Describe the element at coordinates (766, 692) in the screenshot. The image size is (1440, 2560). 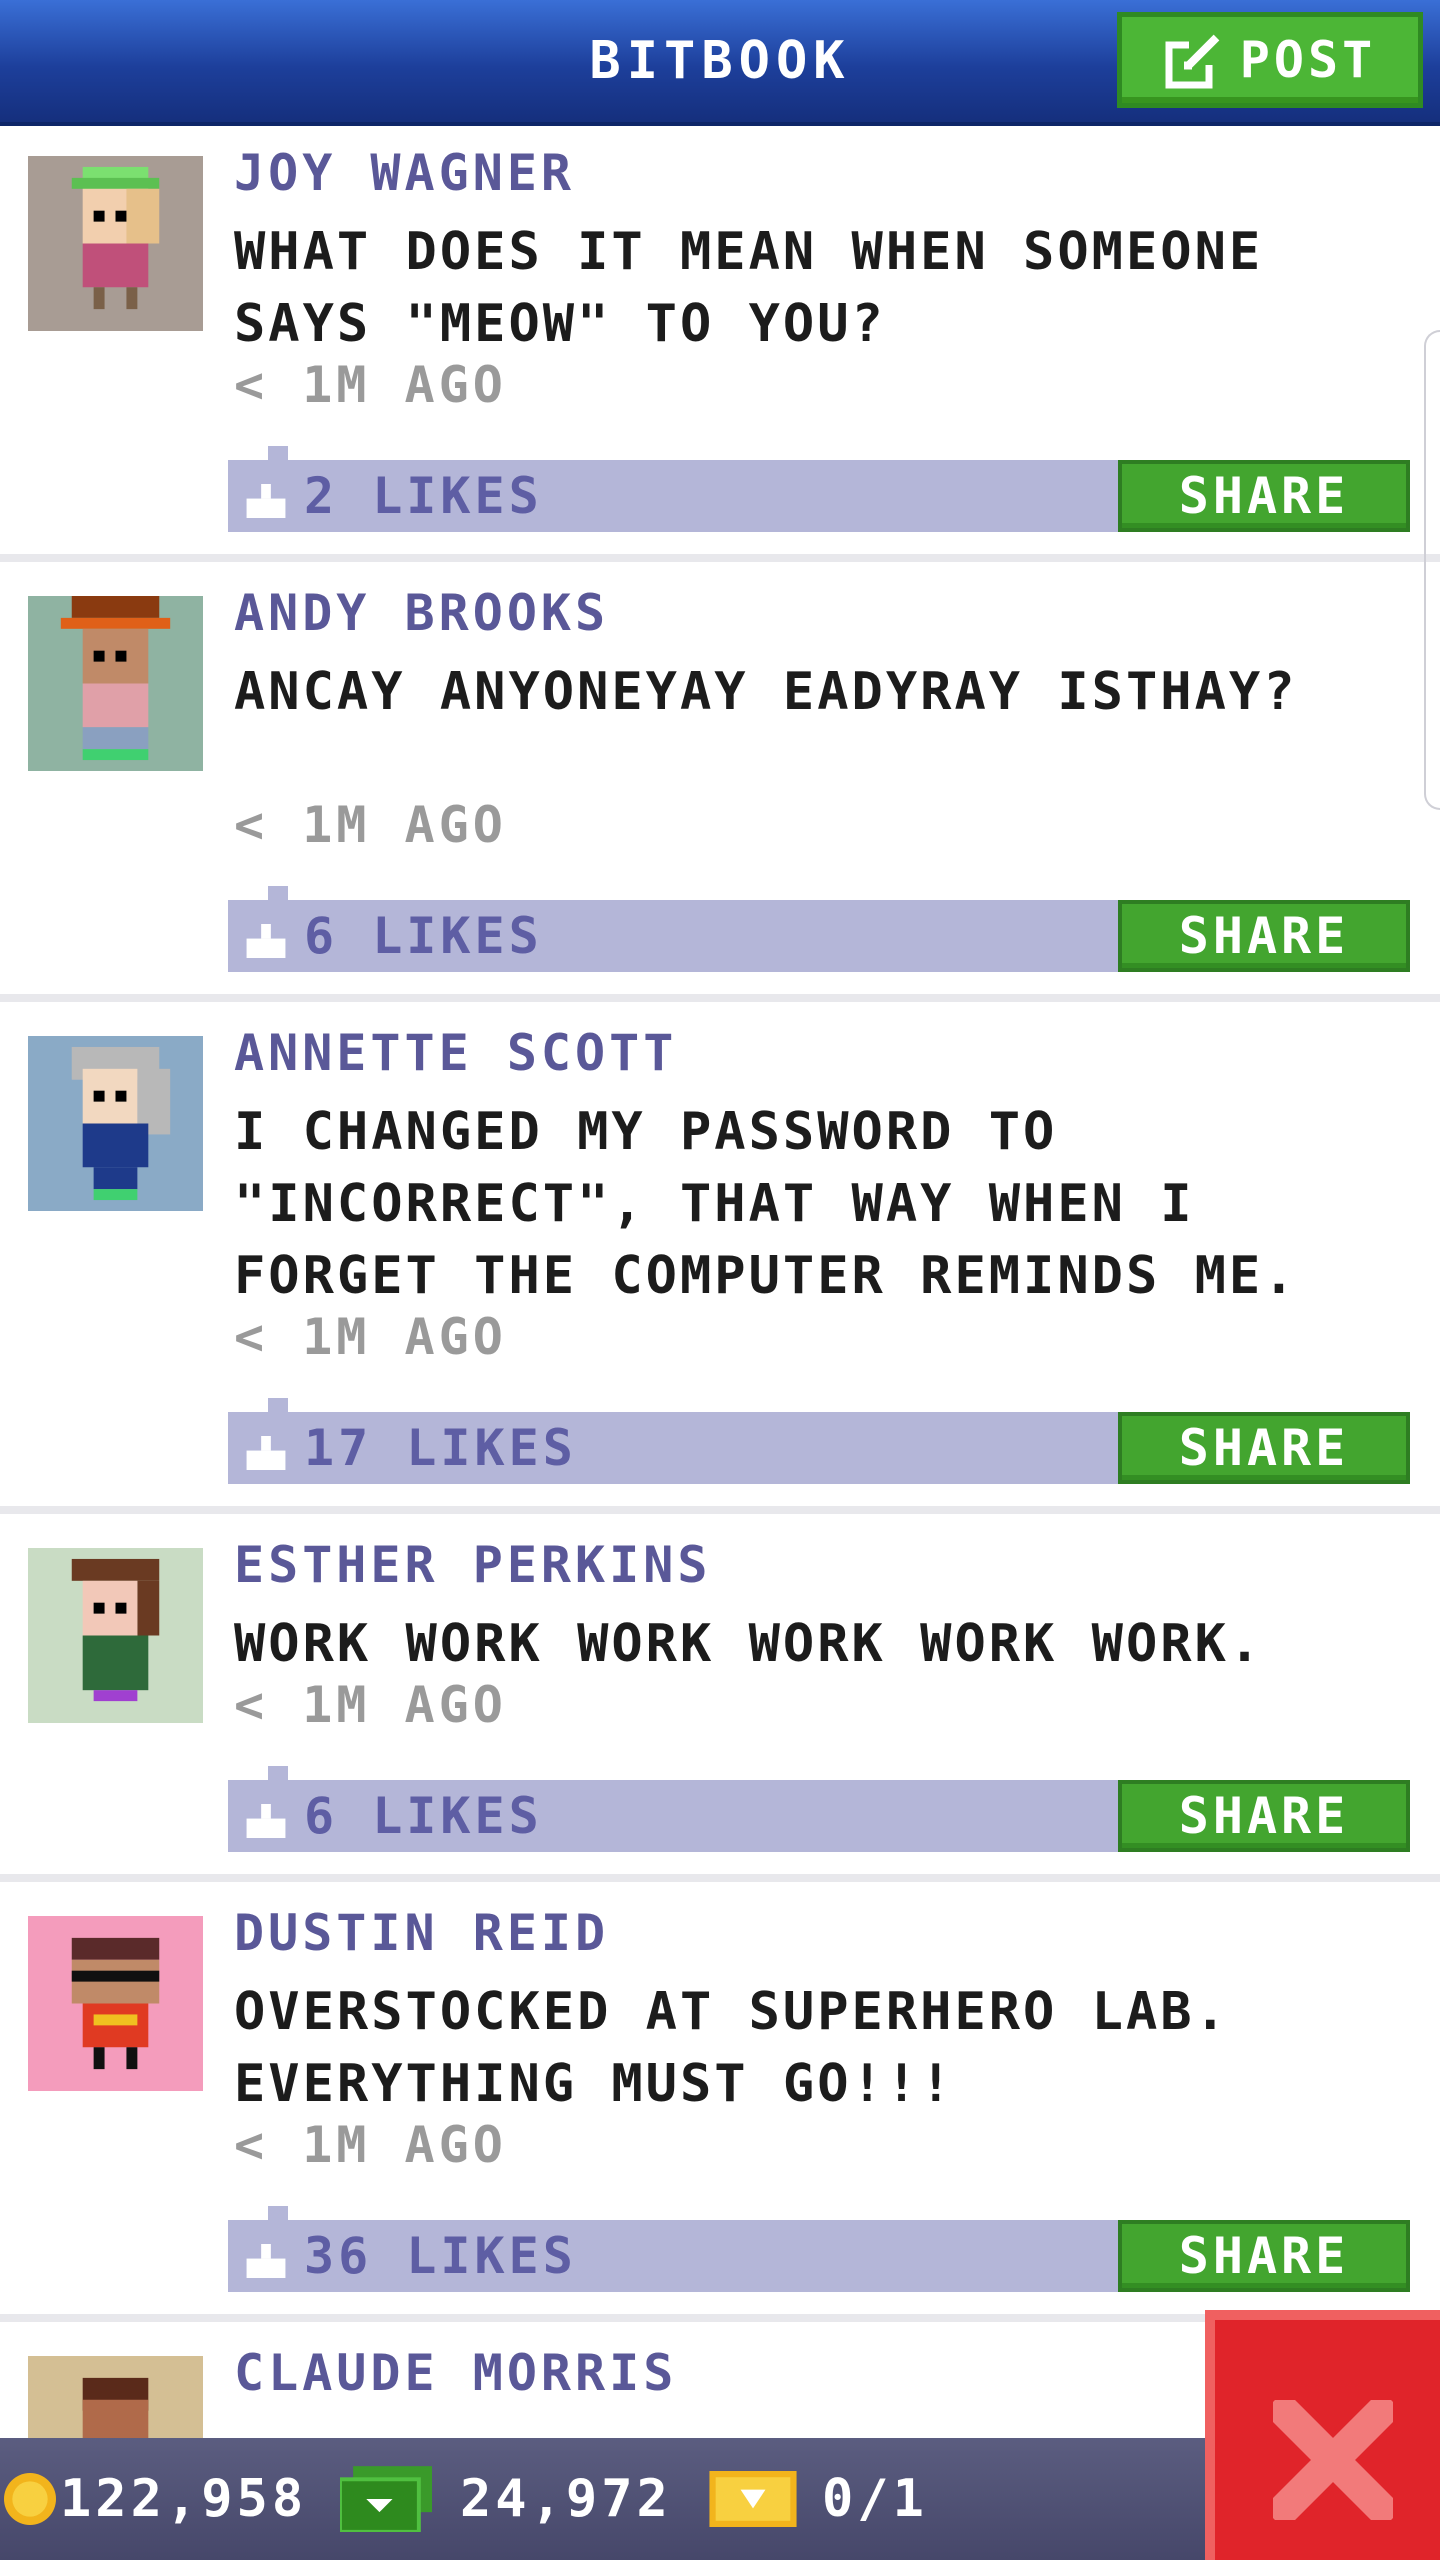
I see `post-text: ANCAY ANYONEYAY EADYRAY ISTHAY?` at that location.